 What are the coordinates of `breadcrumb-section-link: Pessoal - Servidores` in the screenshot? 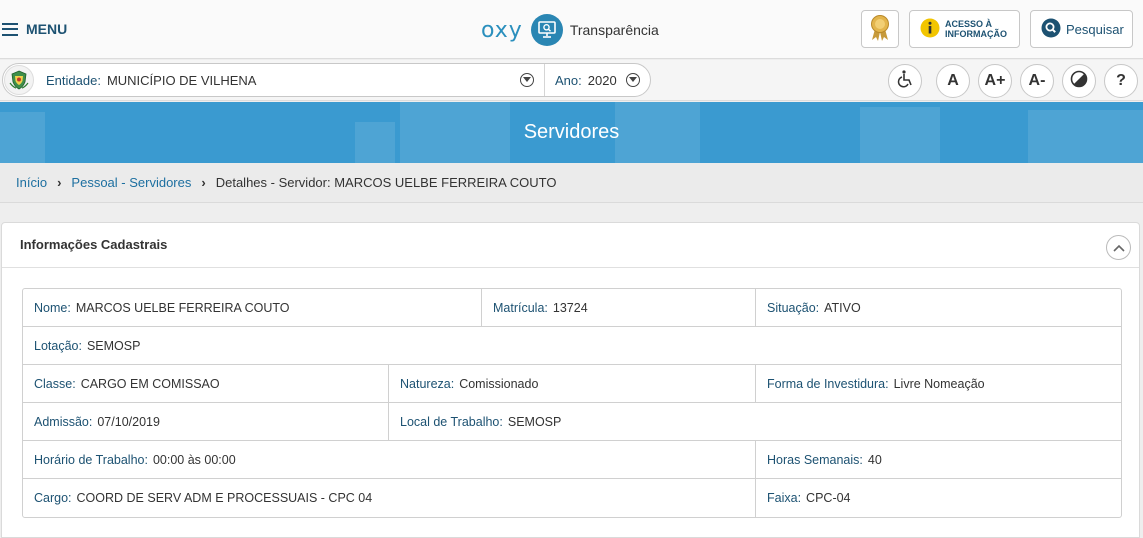 It's located at (131, 182).